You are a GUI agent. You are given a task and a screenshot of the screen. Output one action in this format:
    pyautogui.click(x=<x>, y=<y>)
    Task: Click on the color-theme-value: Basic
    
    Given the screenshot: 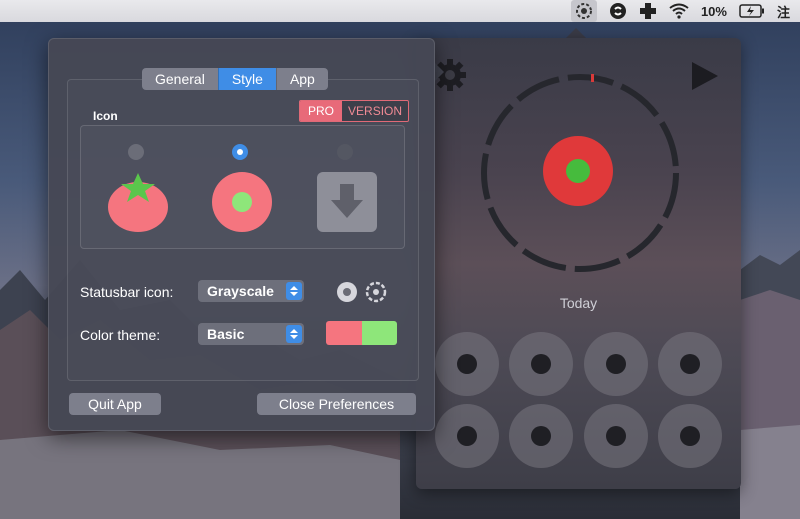 What is the action you would take?
    pyautogui.click(x=226, y=334)
    